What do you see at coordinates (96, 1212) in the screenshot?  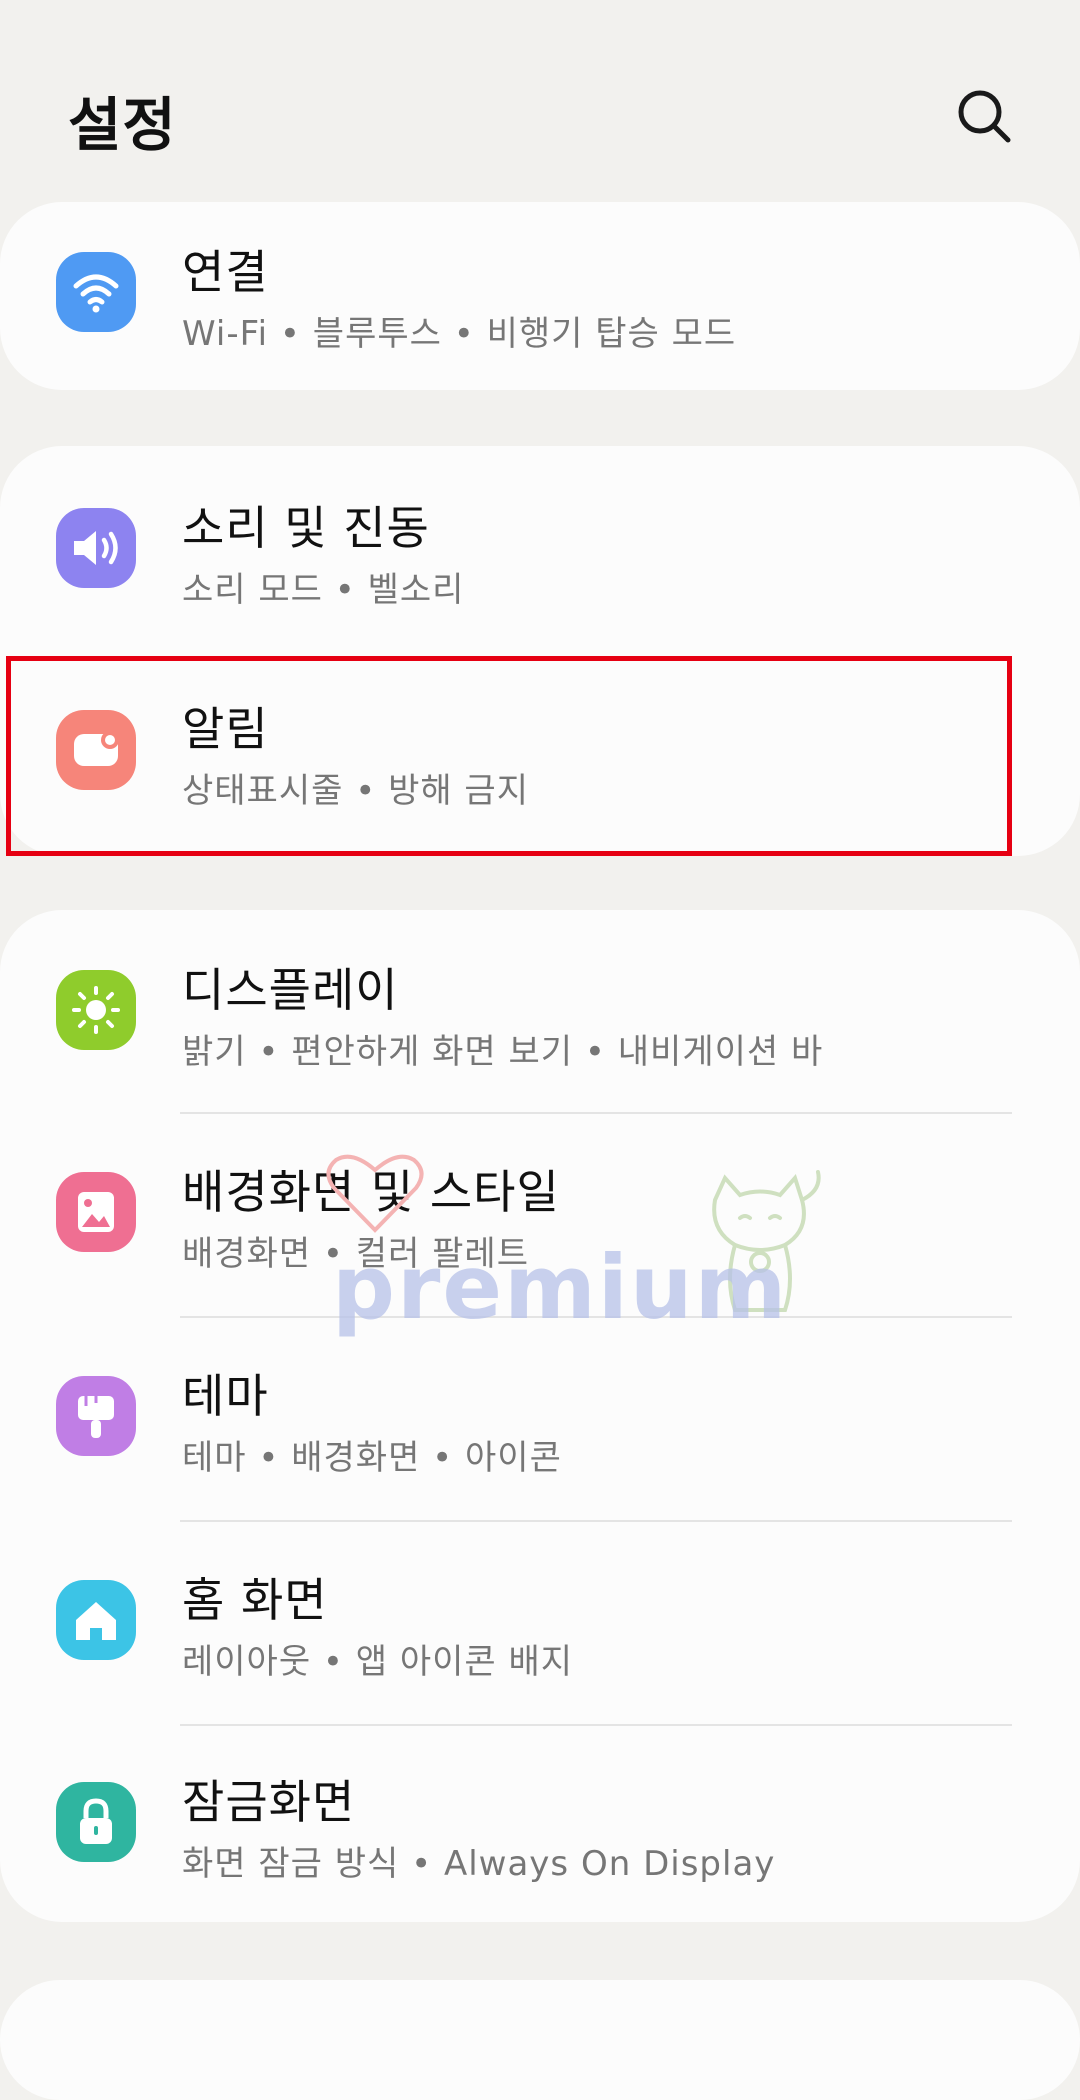 I see `wallpaper-icon` at bounding box center [96, 1212].